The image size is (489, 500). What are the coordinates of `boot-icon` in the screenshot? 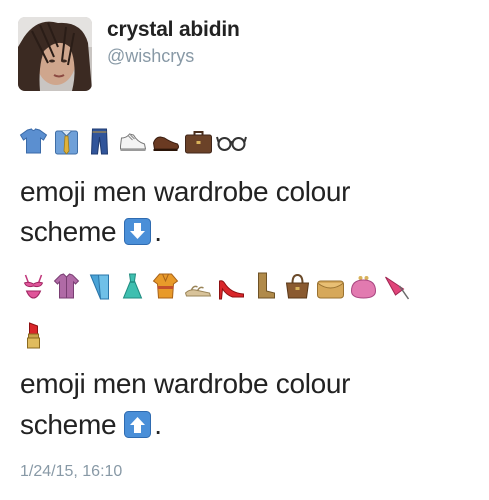 It's located at (266, 285).